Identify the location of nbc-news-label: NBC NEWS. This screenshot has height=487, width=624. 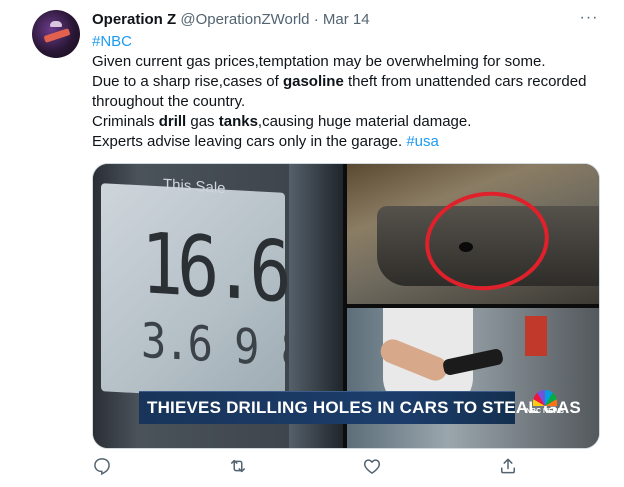
(545, 411).